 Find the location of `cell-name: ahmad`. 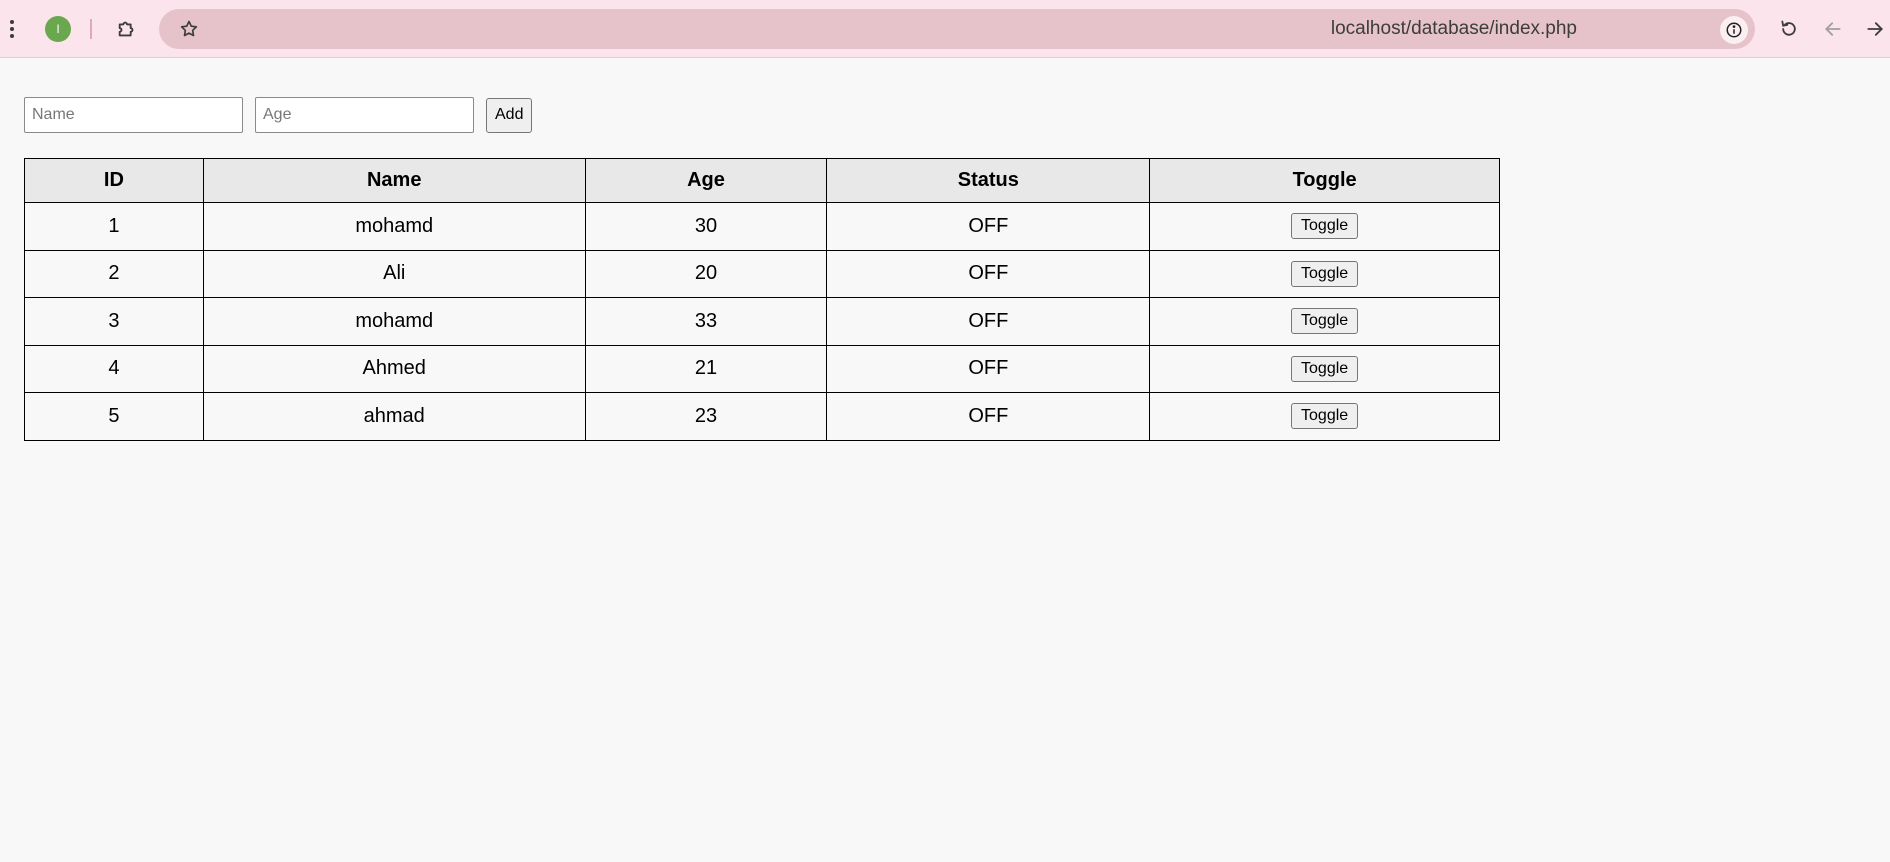

cell-name: ahmad is located at coordinates (394, 416).